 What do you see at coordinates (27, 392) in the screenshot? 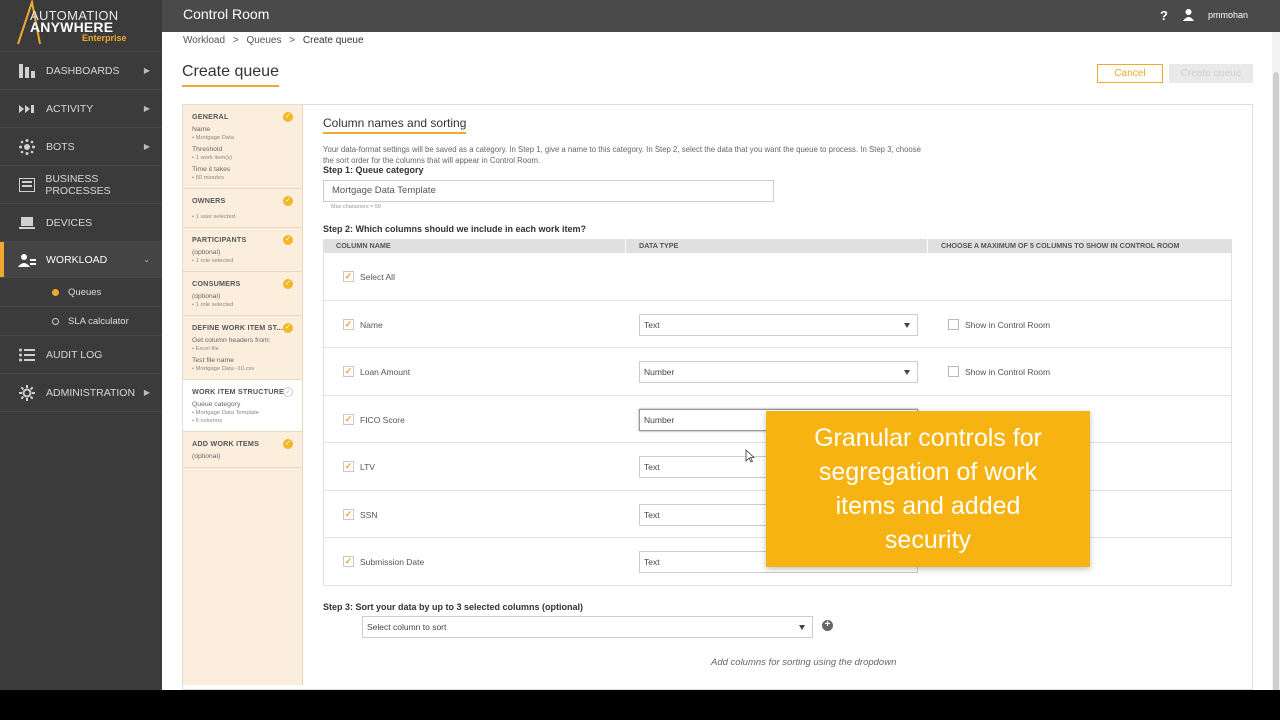
I see `administration-icon` at bounding box center [27, 392].